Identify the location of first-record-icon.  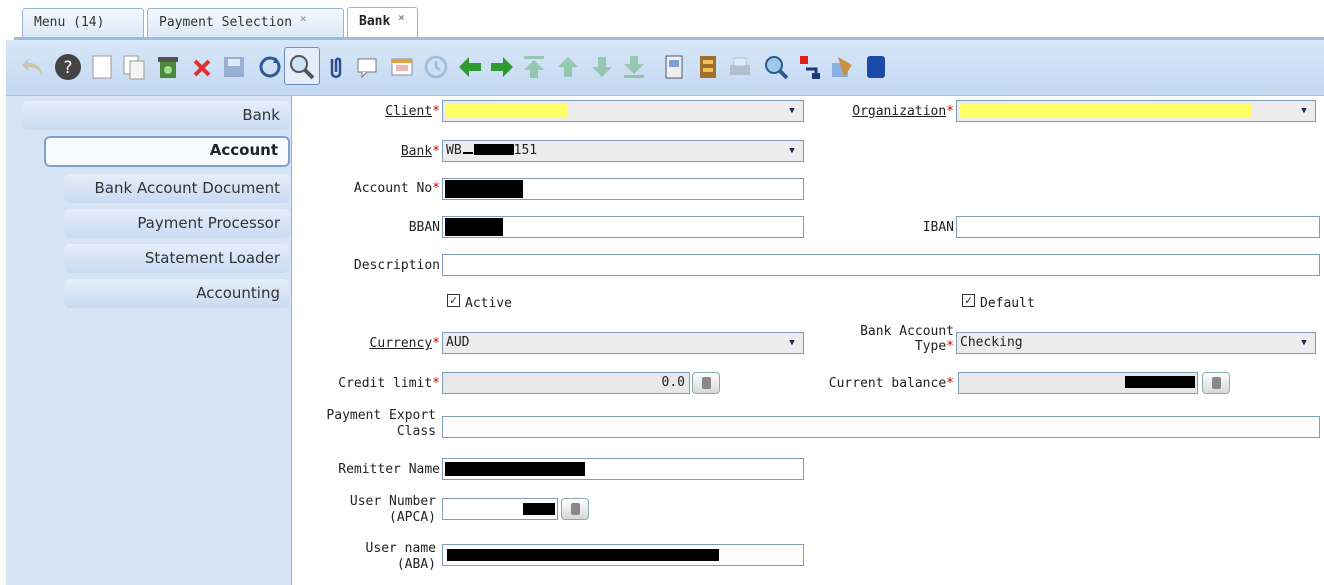
(534, 67).